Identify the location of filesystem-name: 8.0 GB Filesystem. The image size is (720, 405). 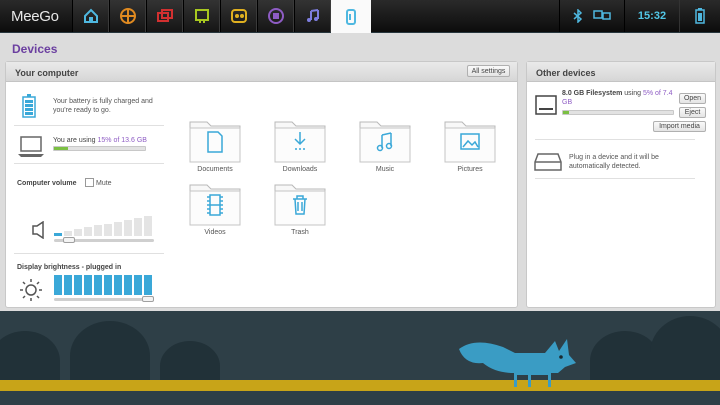
(592, 93).